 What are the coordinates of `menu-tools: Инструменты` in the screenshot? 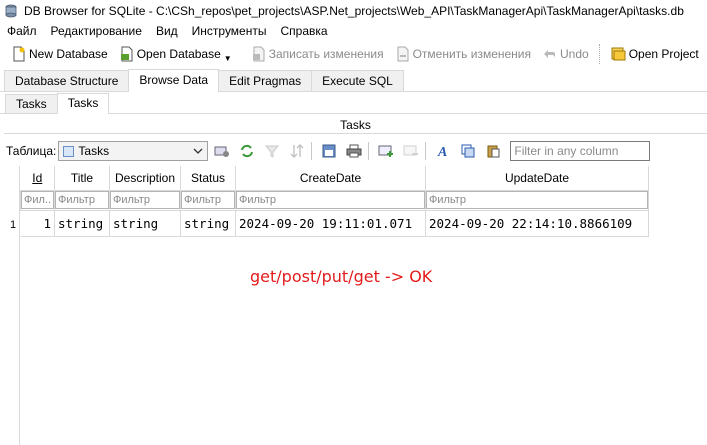 It's located at (229, 31).